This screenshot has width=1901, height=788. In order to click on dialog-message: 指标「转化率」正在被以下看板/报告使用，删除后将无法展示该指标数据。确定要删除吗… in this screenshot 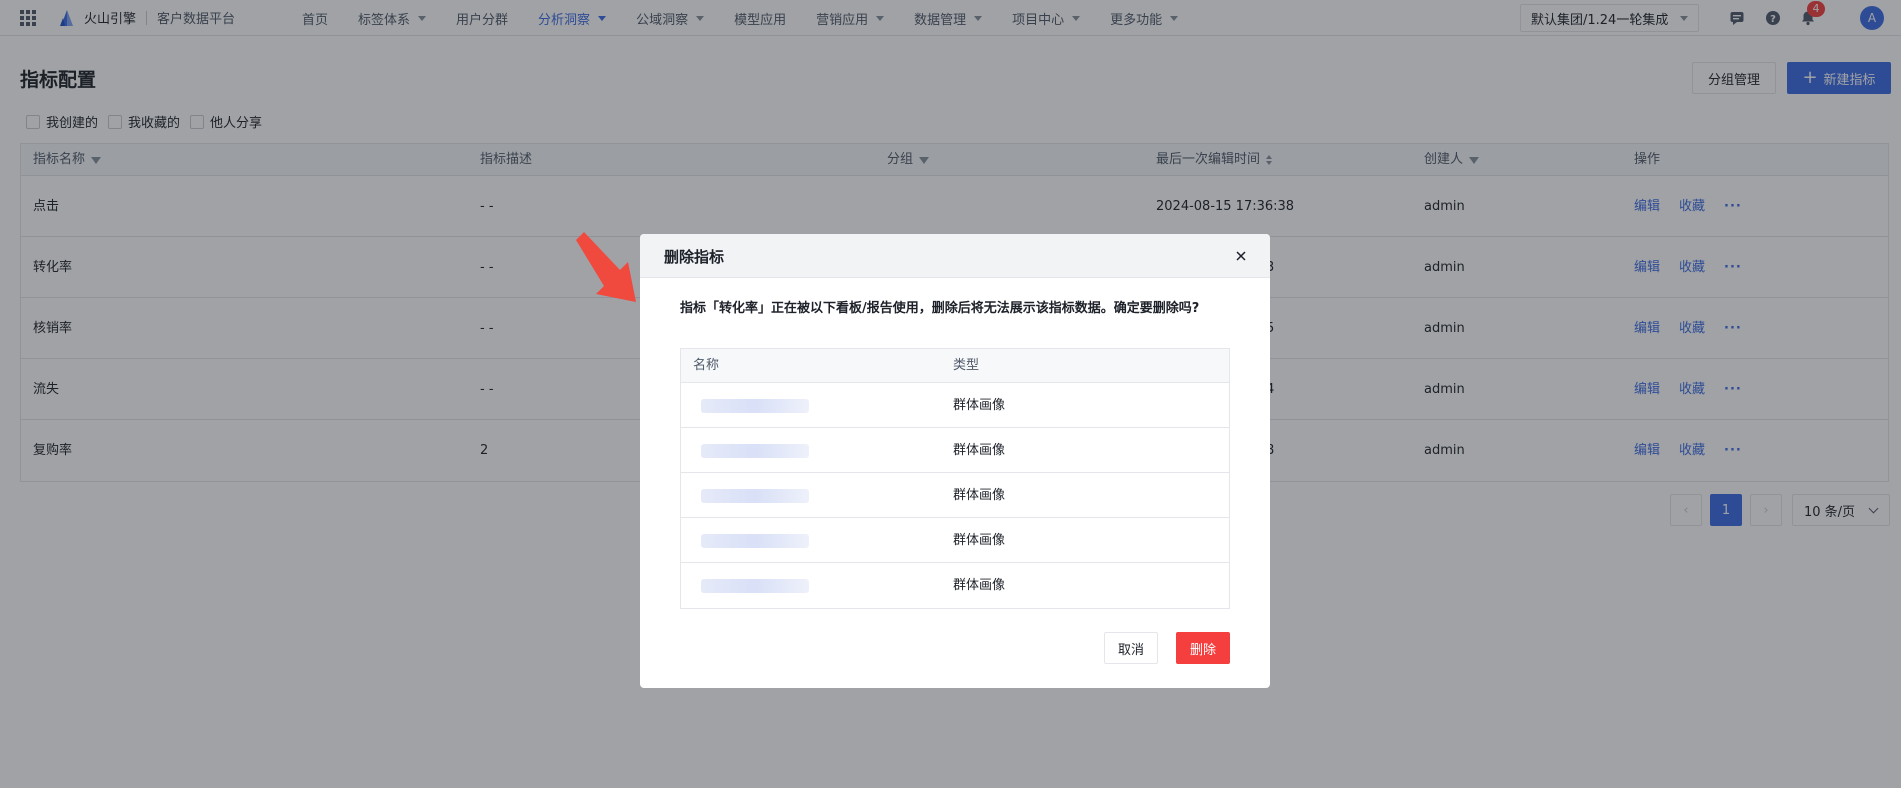, I will do `click(940, 308)`.